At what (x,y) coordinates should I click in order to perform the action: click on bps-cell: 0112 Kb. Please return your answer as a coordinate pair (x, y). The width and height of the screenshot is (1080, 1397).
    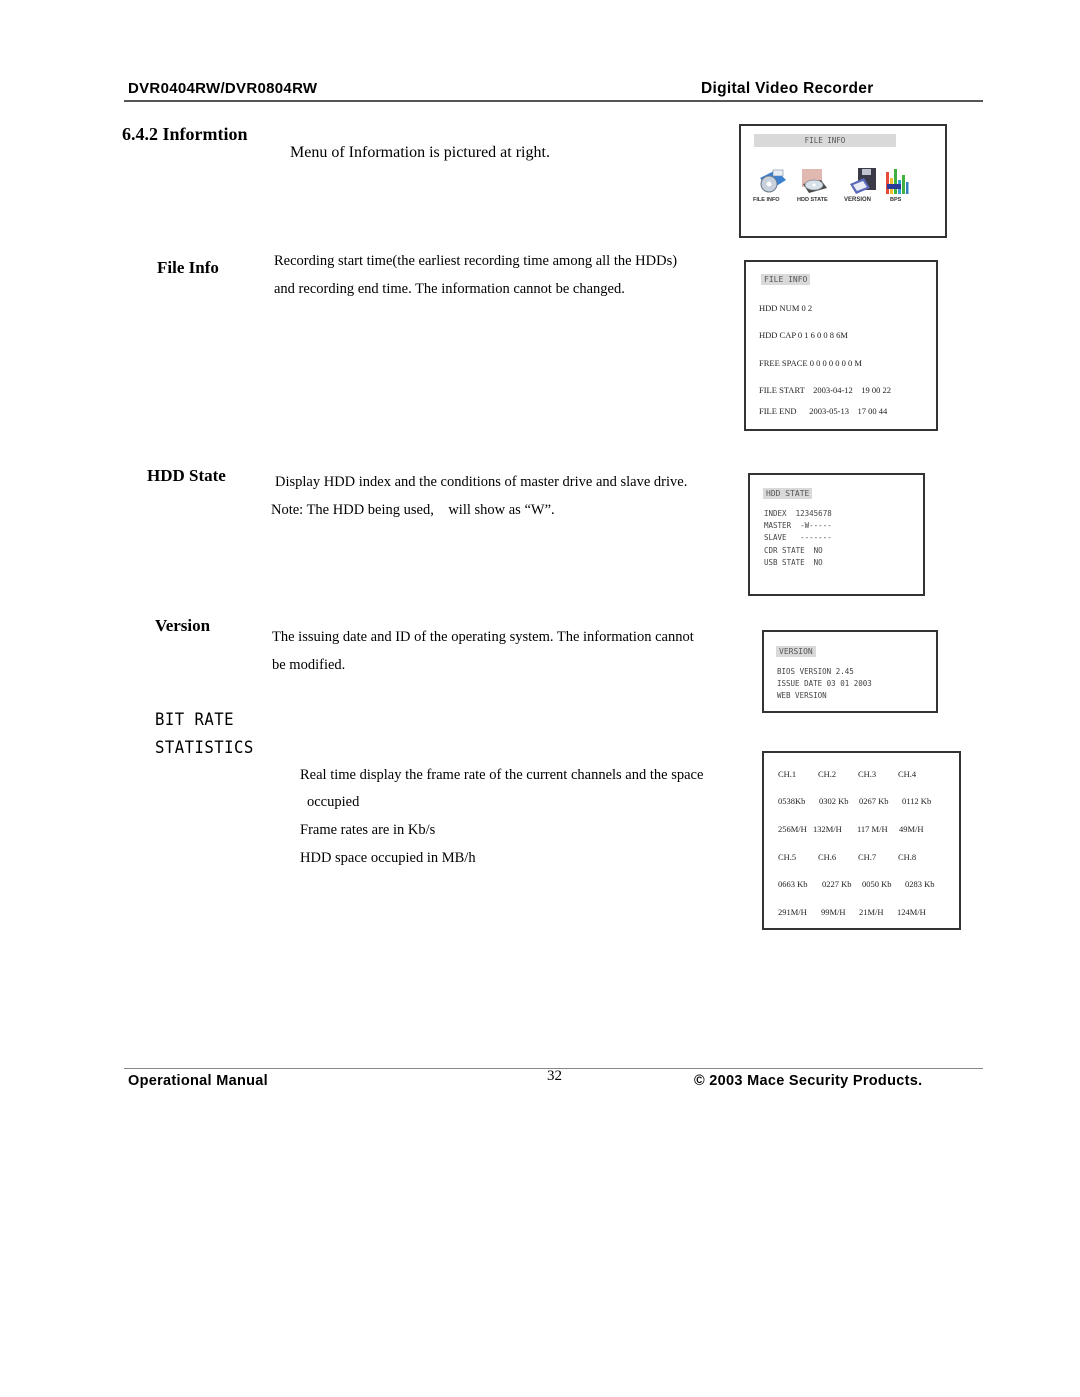
    Looking at the image, I should click on (917, 801).